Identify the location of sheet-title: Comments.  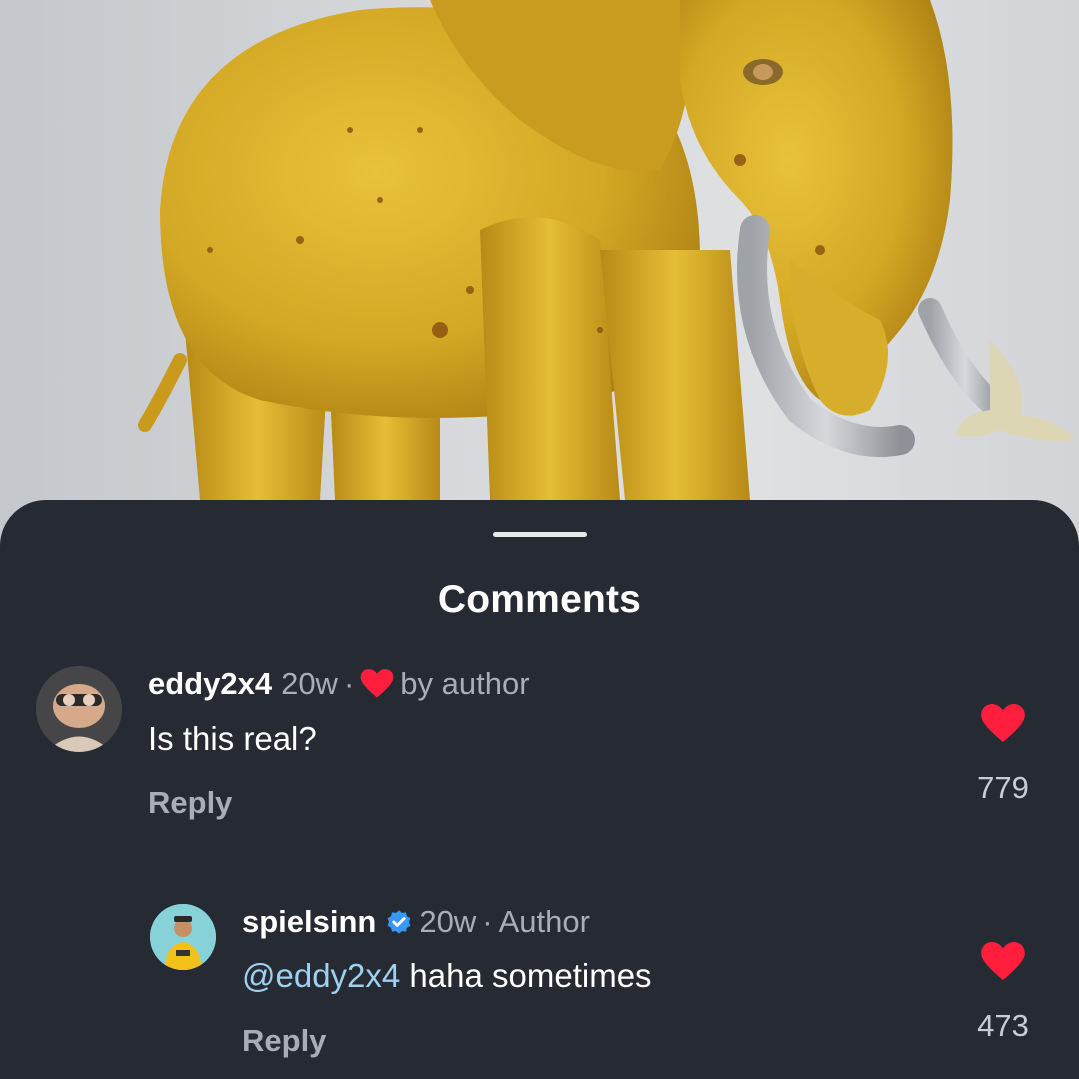
(539, 599).